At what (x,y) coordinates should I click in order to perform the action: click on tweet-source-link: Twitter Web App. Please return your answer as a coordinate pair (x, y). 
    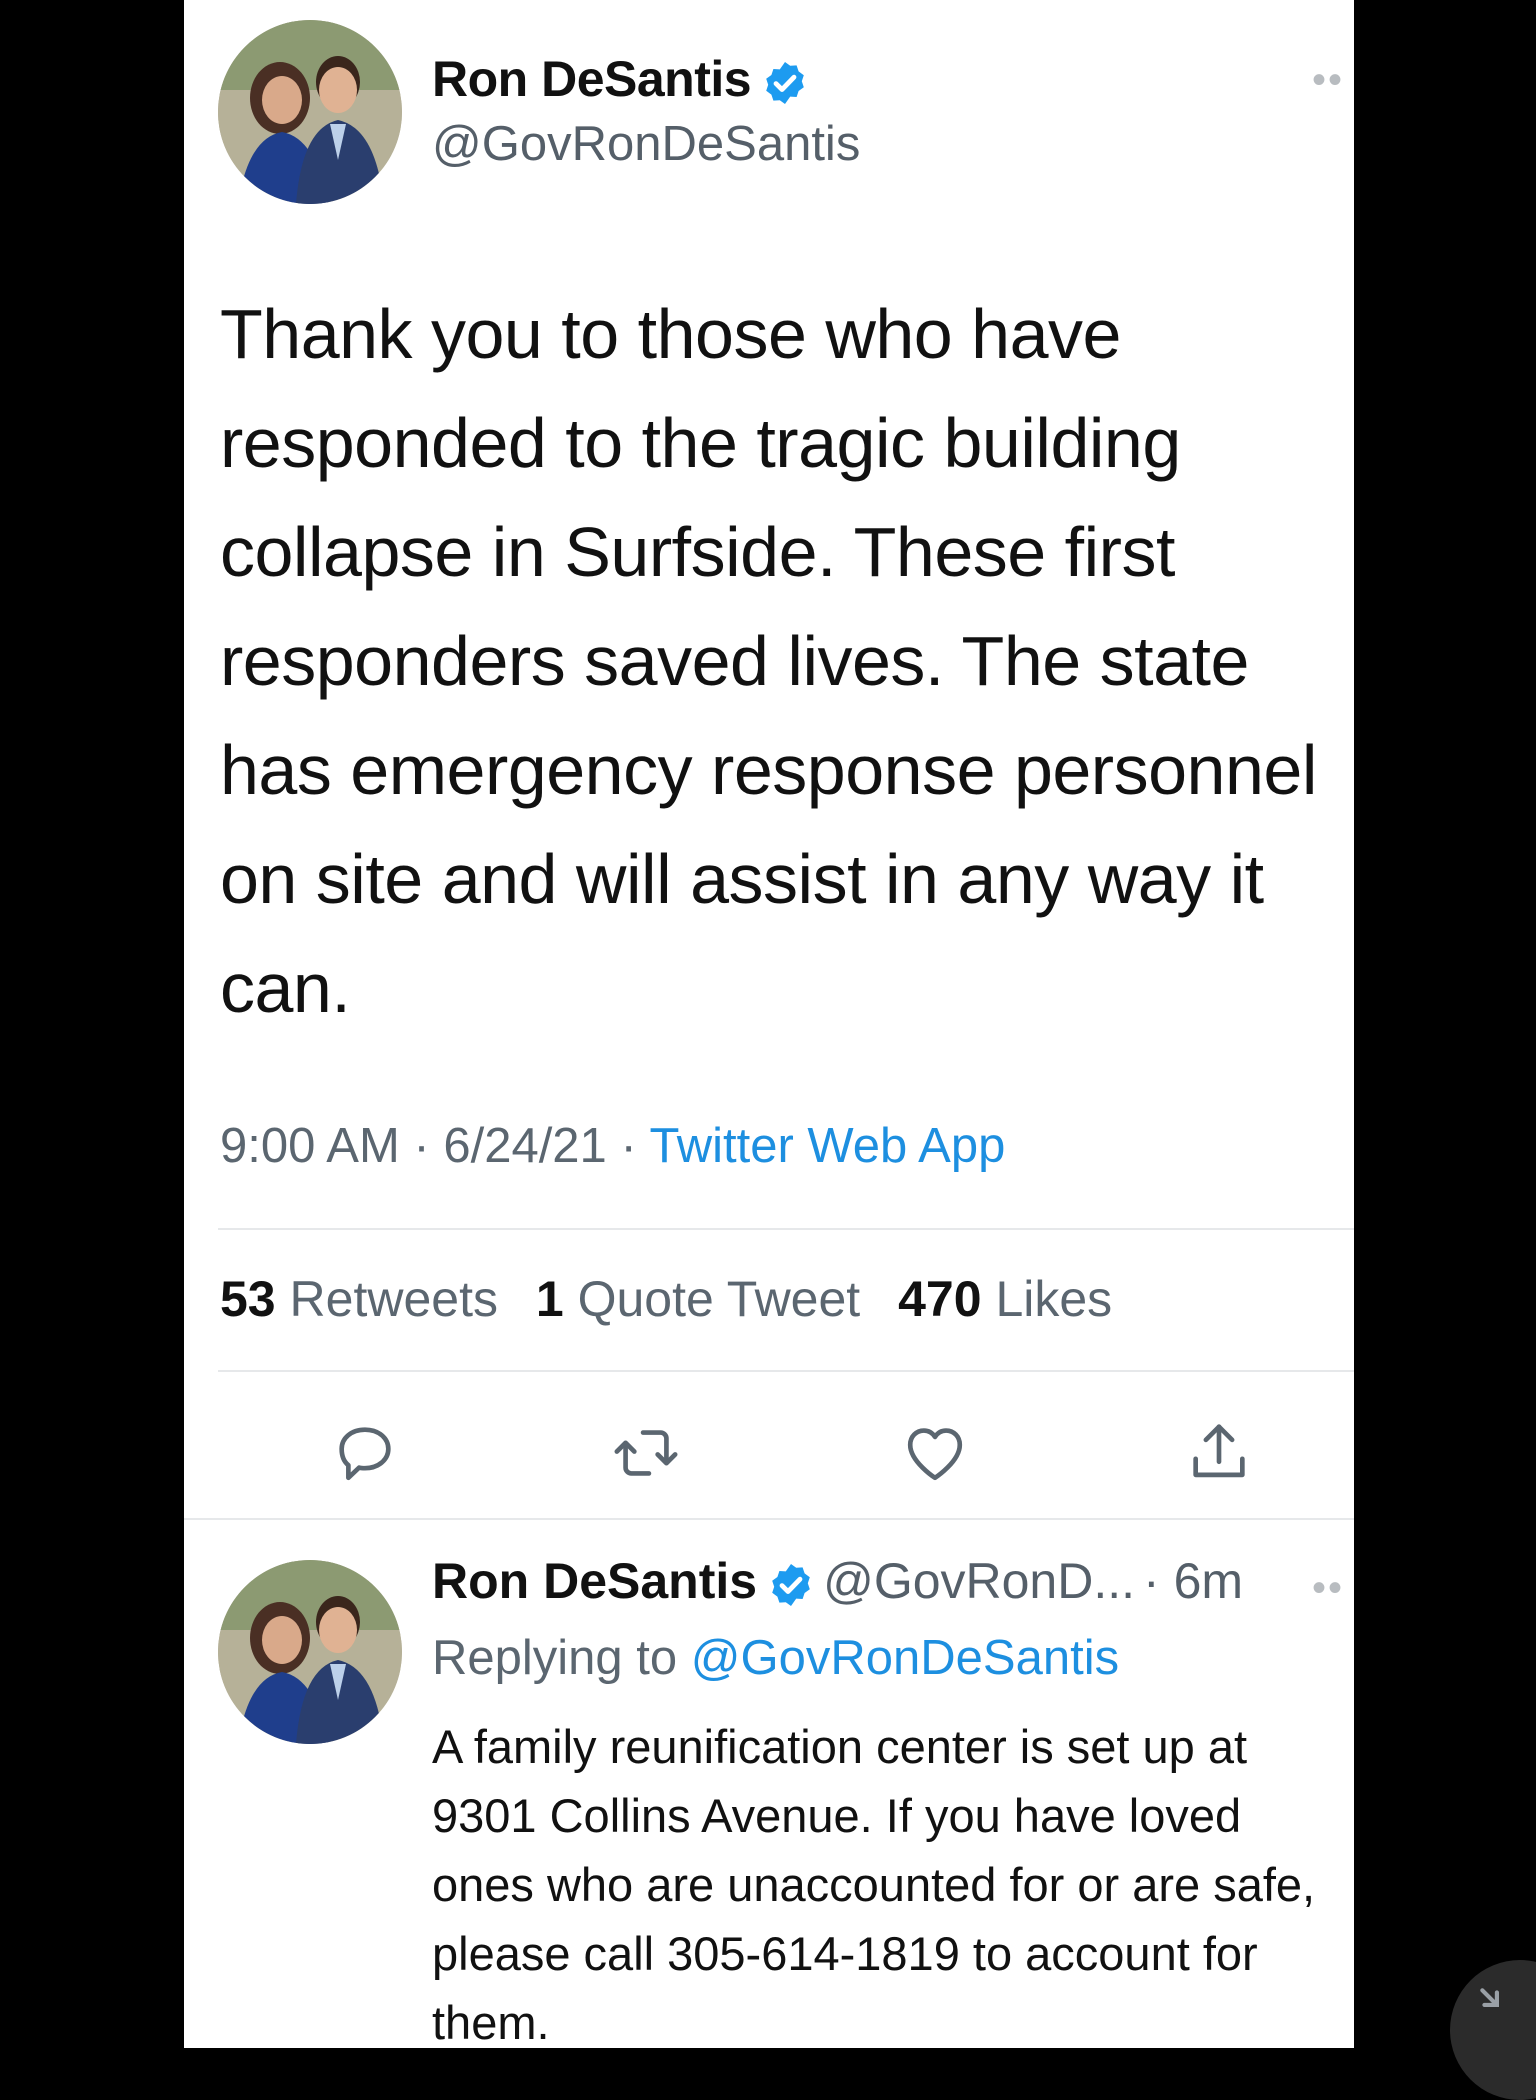
    Looking at the image, I should click on (828, 1146).